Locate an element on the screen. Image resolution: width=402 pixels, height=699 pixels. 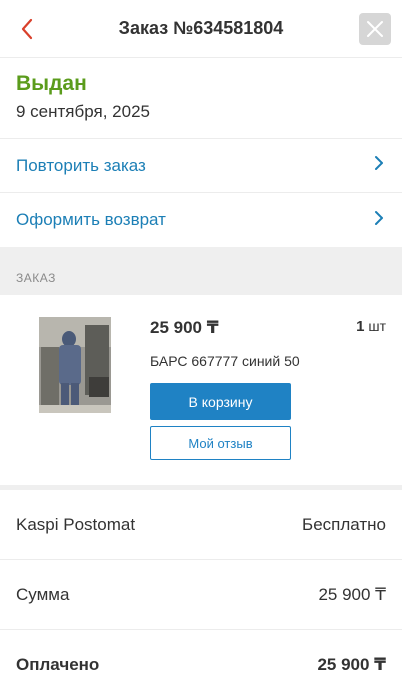
product-quantity: 1 шт is located at coordinates (371, 326).